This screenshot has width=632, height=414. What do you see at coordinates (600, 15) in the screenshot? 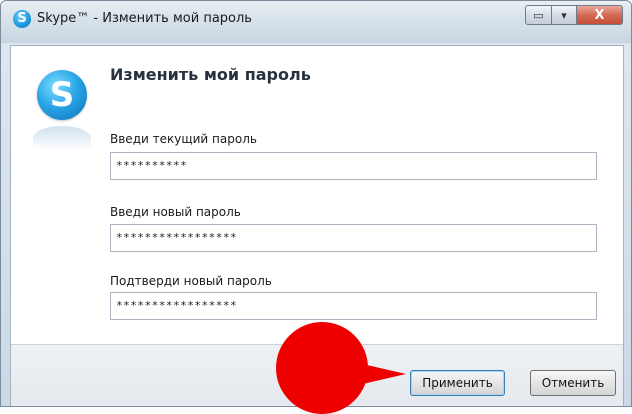
I see `close-icon: X` at bounding box center [600, 15].